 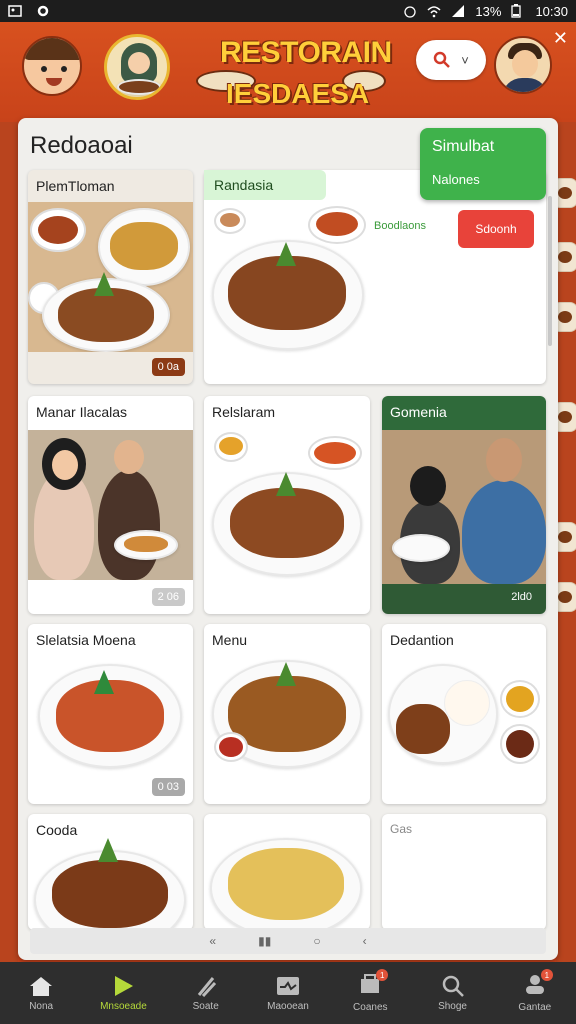 I want to click on nav-profile: 1 Gantae, so click(x=535, y=993).